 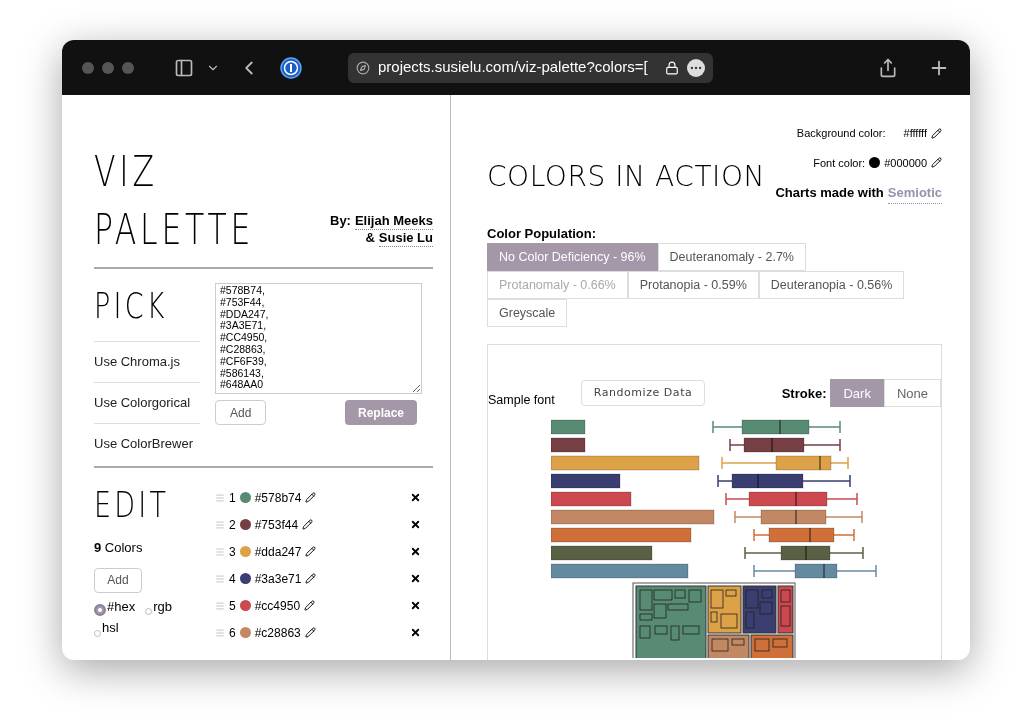 What do you see at coordinates (912, 393) in the screenshot?
I see `stroke-option: None` at bounding box center [912, 393].